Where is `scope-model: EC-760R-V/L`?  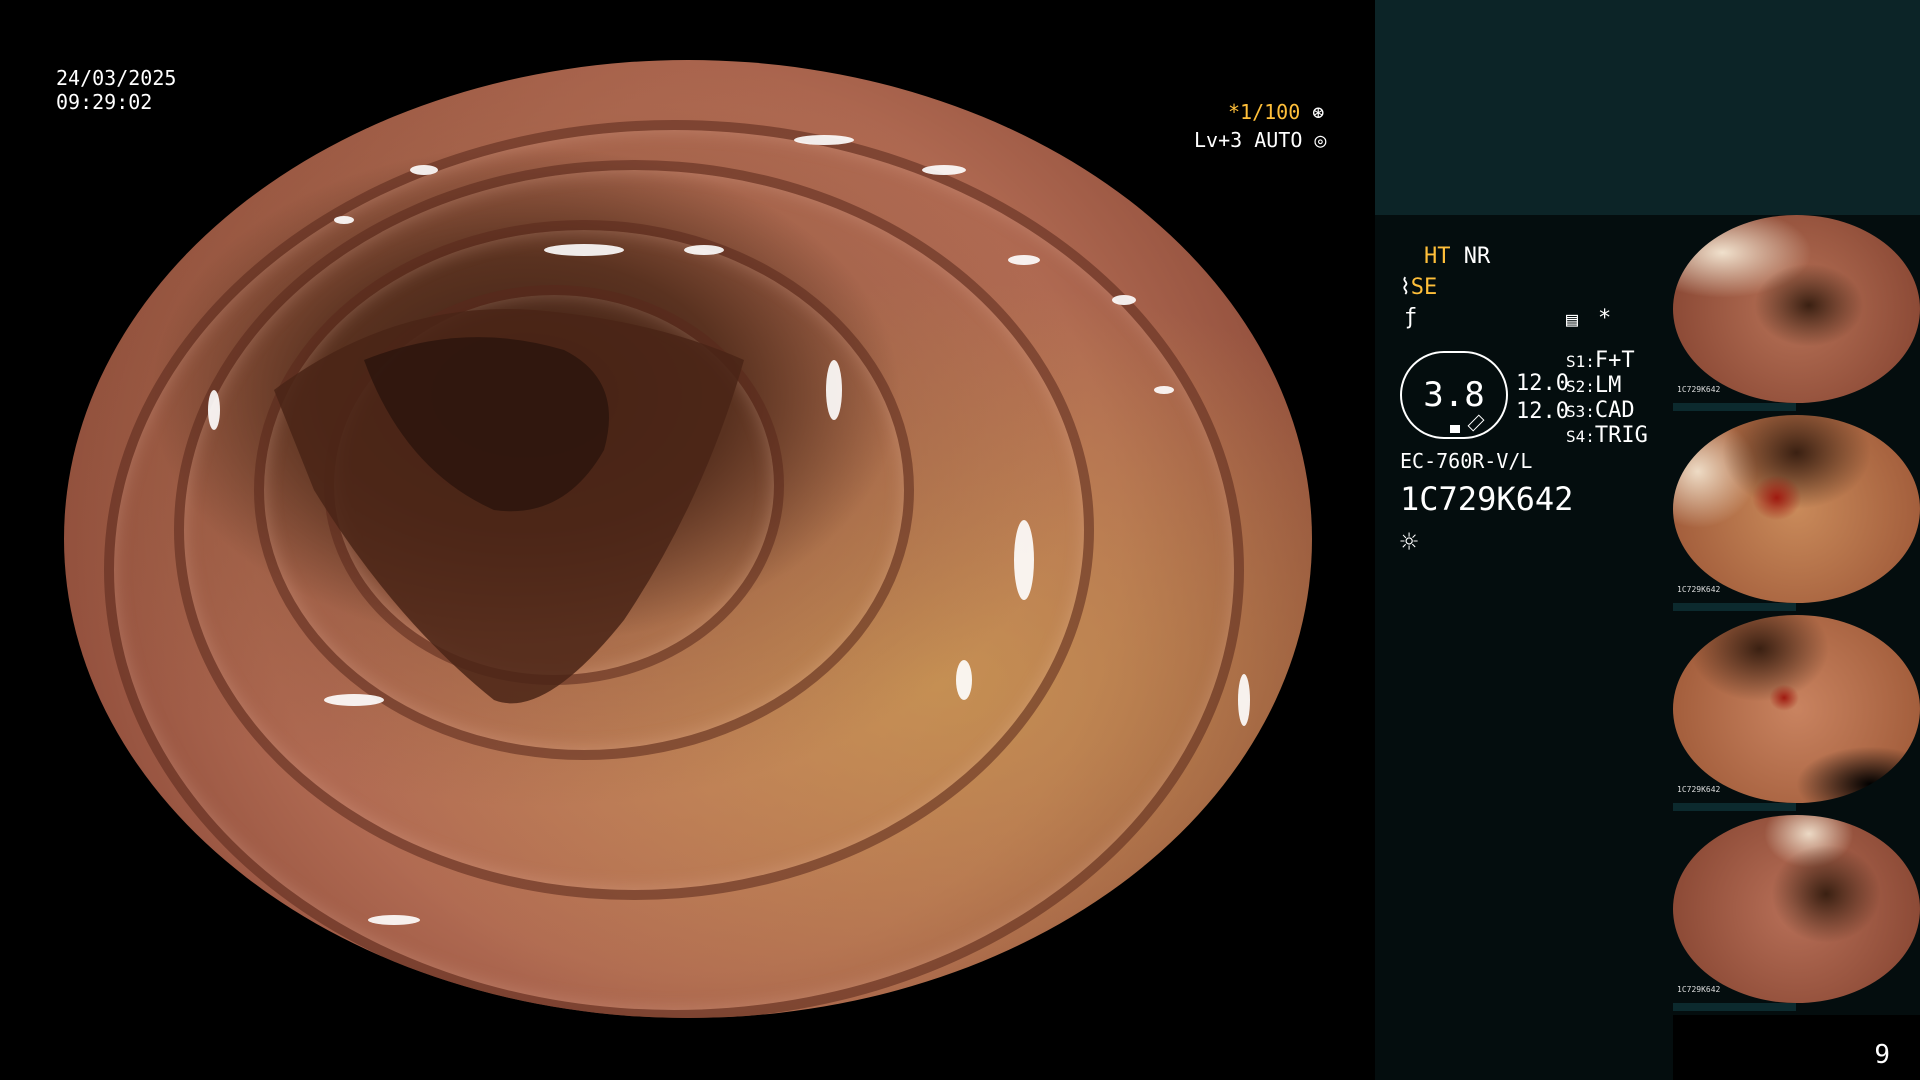
scope-model: EC-760R-V/L is located at coordinates (1466, 461).